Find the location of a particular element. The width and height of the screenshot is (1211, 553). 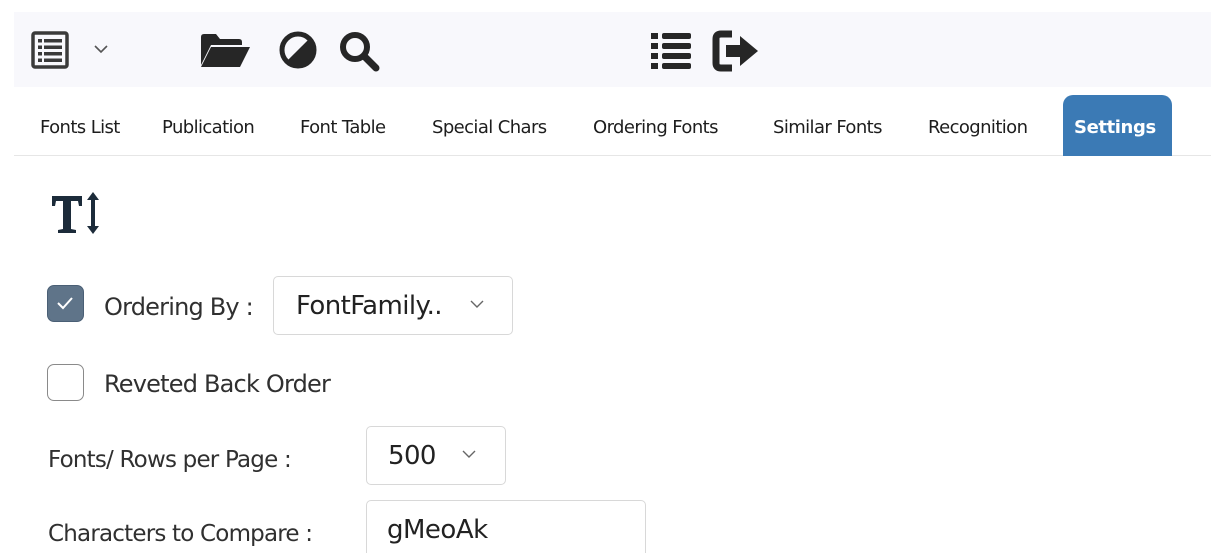

search-icon is located at coordinates (359, 51).